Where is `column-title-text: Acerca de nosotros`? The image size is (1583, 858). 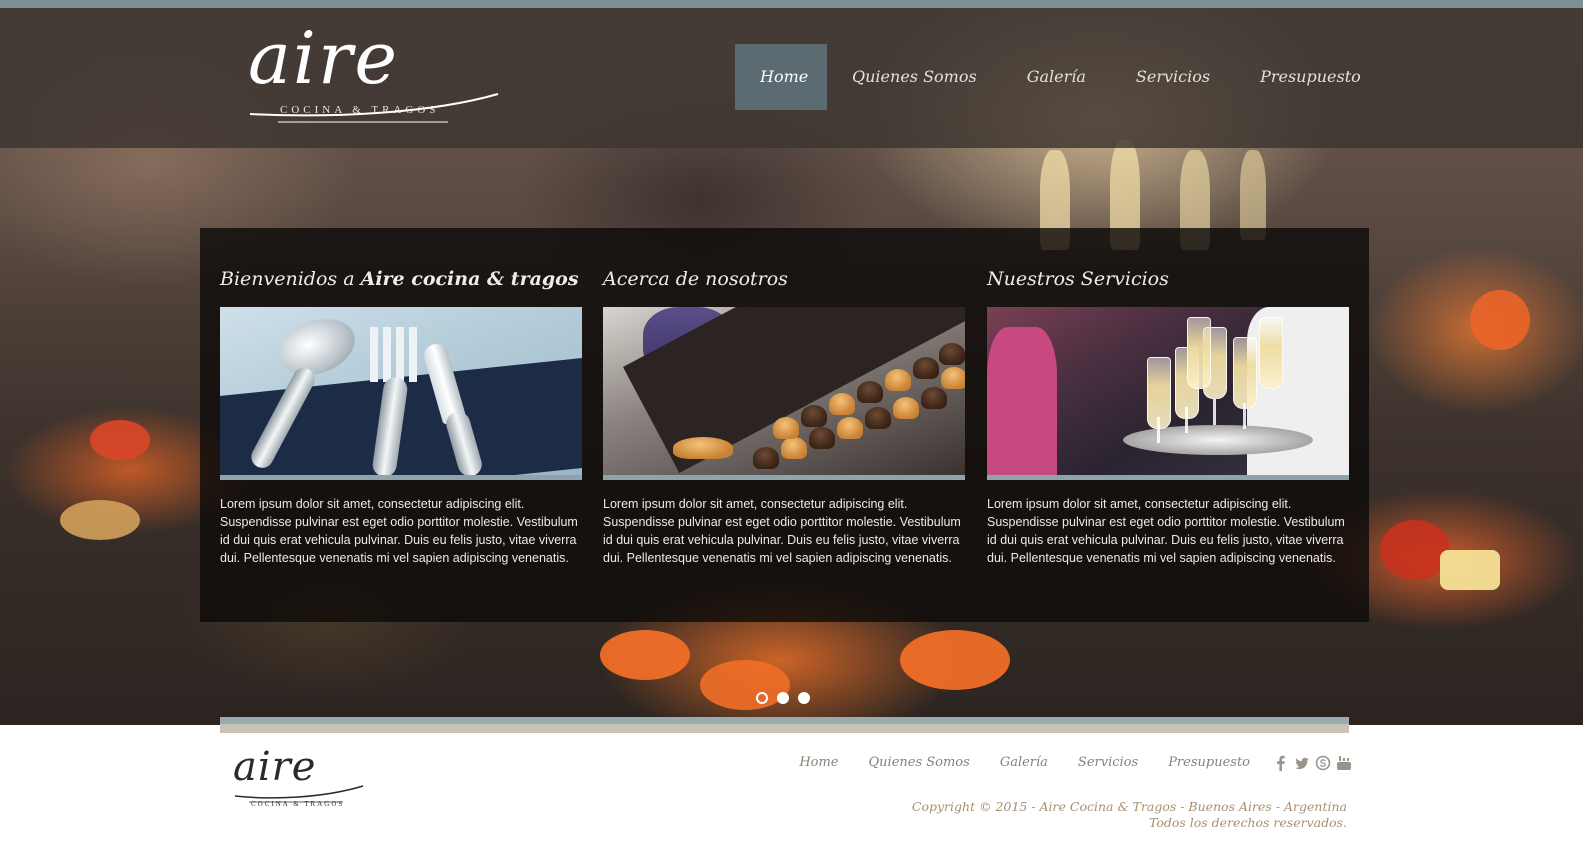
column-title-text: Acerca de nosotros is located at coordinates (695, 279).